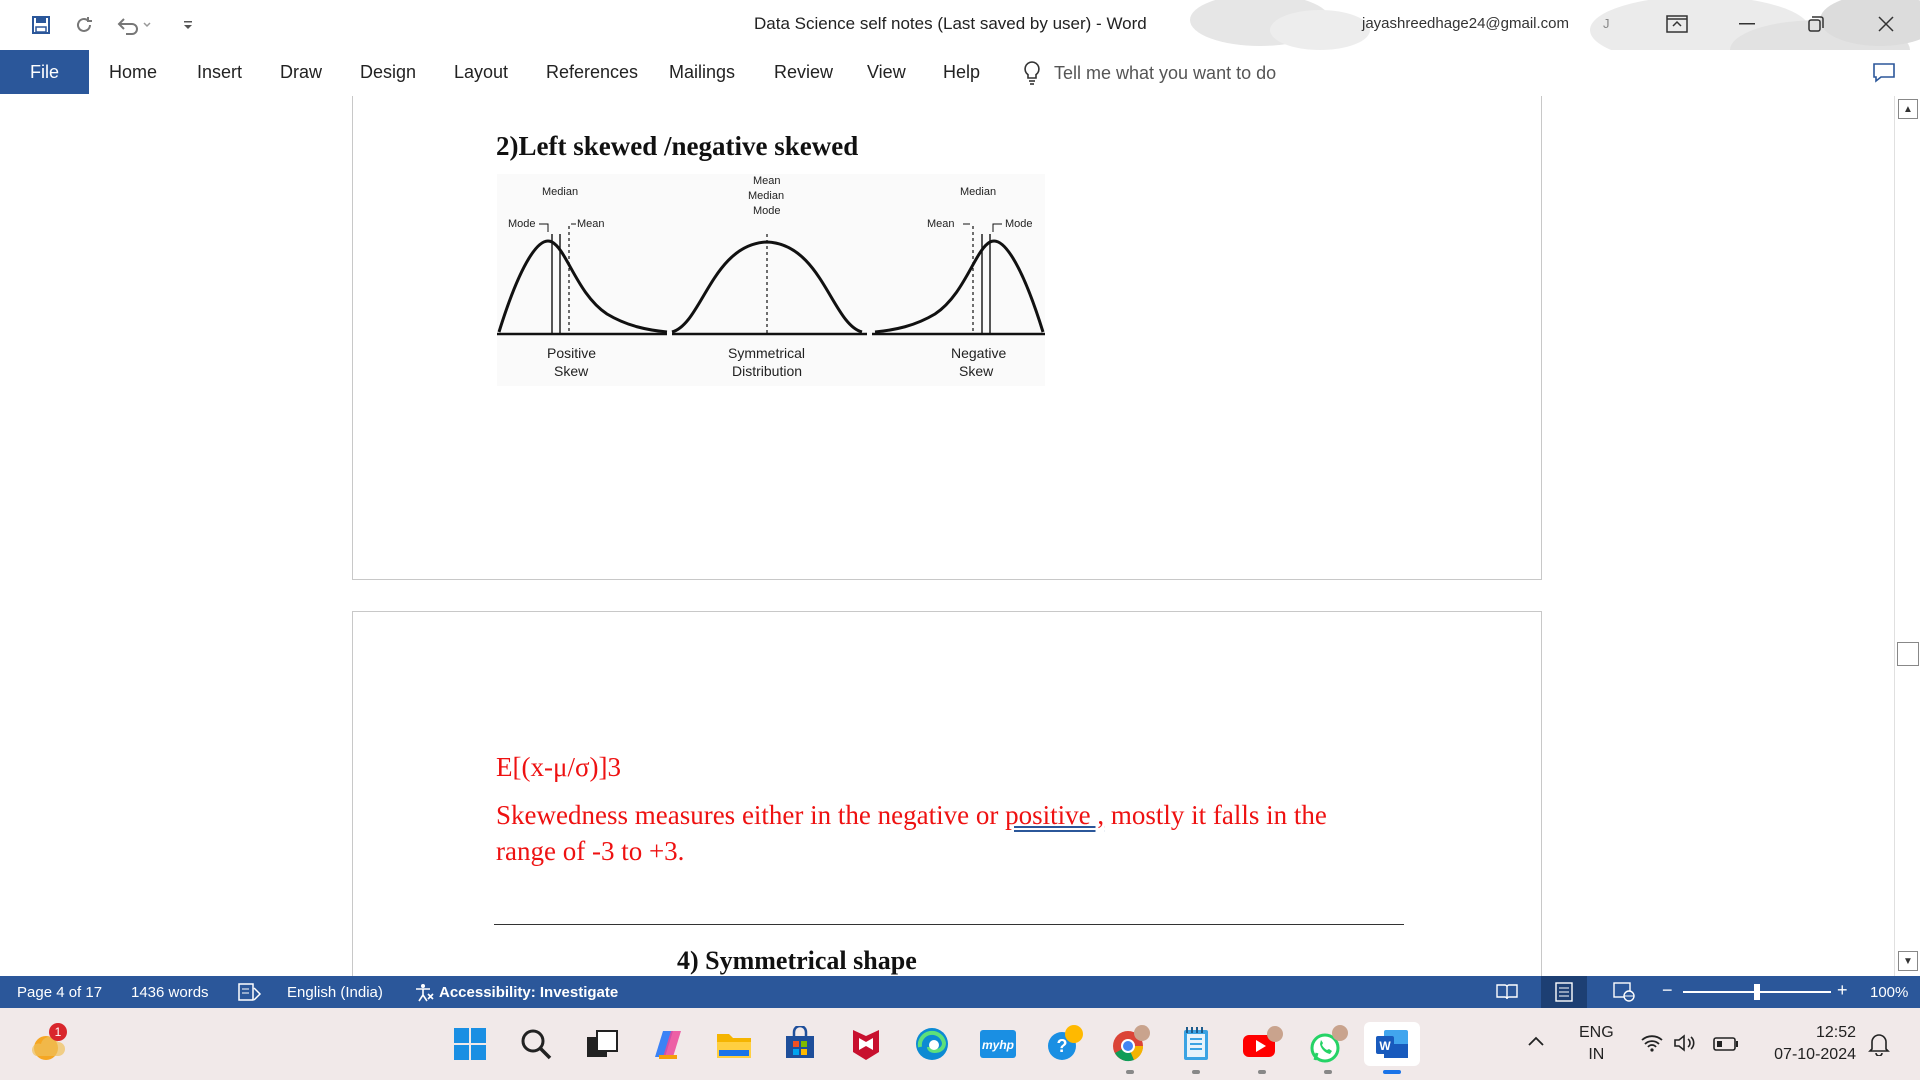  I want to click on chrome-icon, so click(1130, 1048).